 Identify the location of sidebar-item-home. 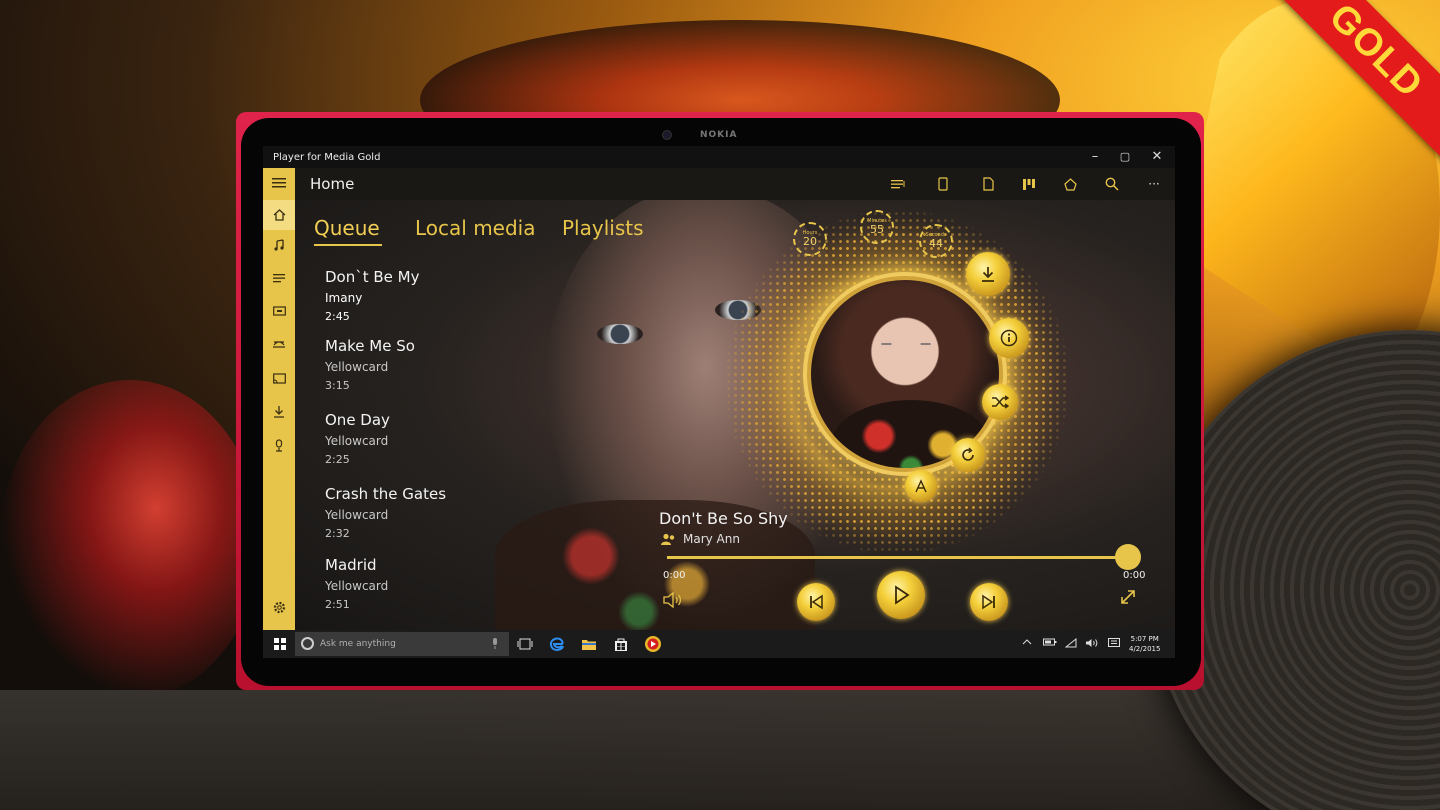
(279, 215).